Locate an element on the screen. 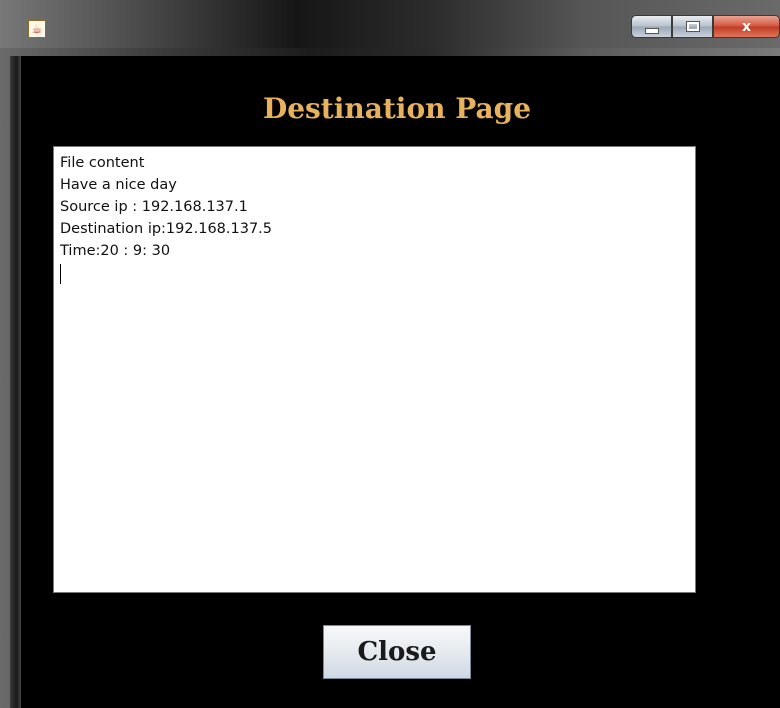 The image size is (780, 708). page-title: Destination Page is located at coordinates (397, 108).